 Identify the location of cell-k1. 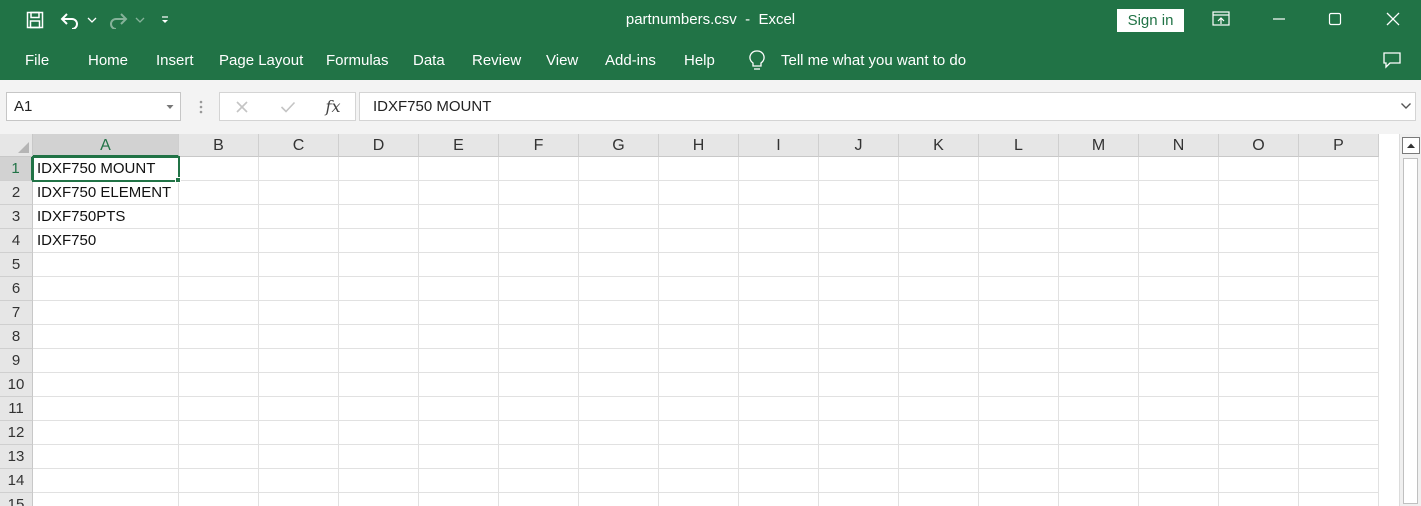
(939, 169).